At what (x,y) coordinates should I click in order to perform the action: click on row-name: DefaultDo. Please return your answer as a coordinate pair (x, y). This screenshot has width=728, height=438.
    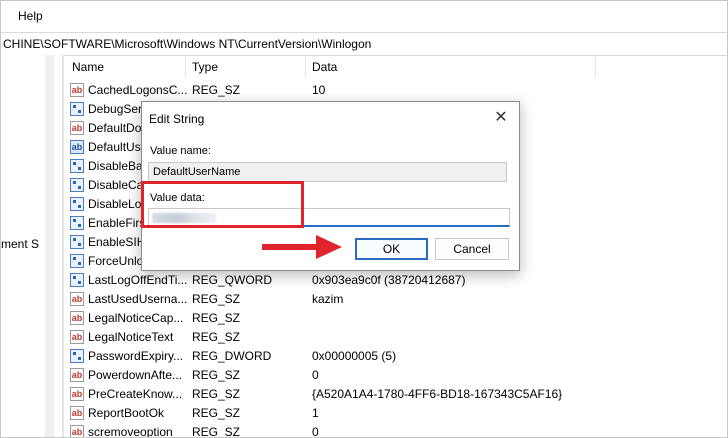
    Looking at the image, I should click on (115, 128).